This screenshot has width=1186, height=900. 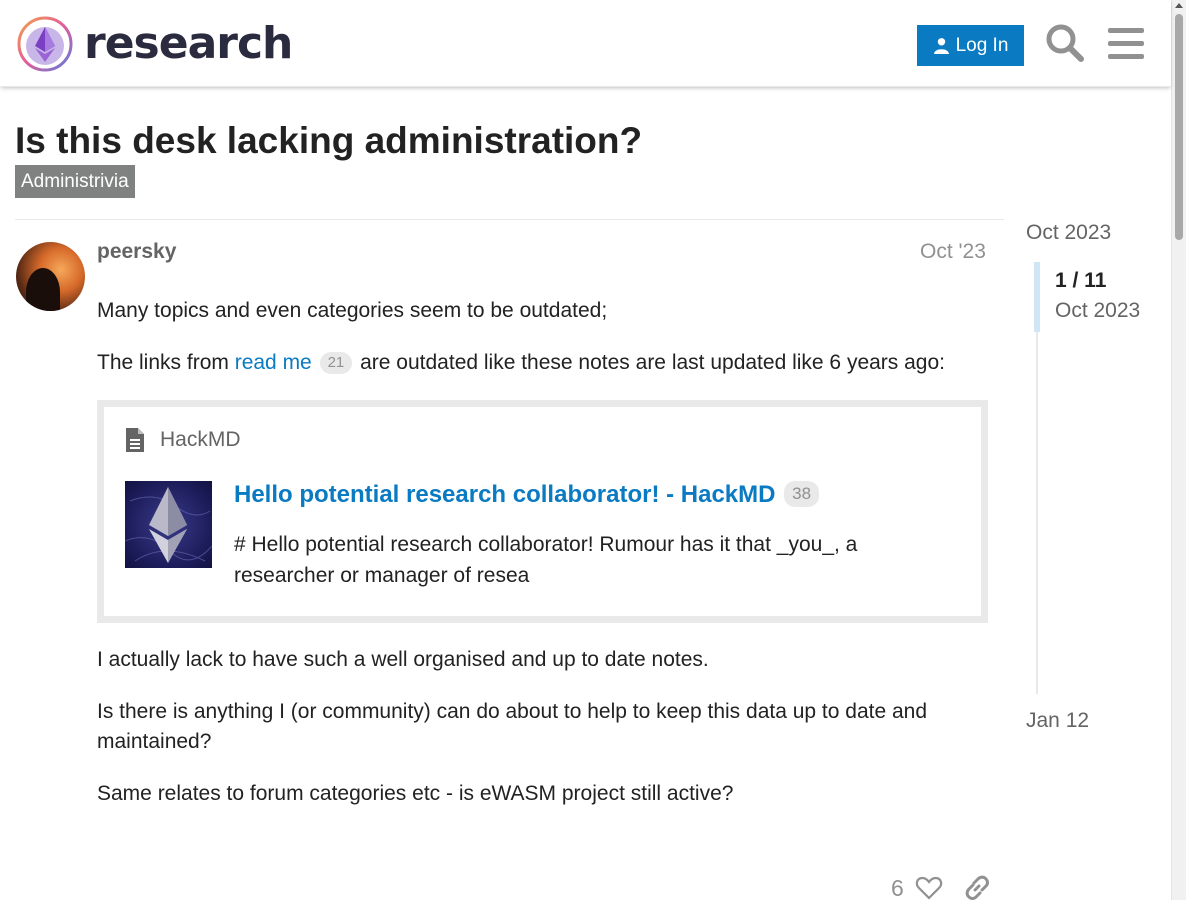 I want to click on topic-title: Is this desk lacking administration?, so click(x=328, y=141).